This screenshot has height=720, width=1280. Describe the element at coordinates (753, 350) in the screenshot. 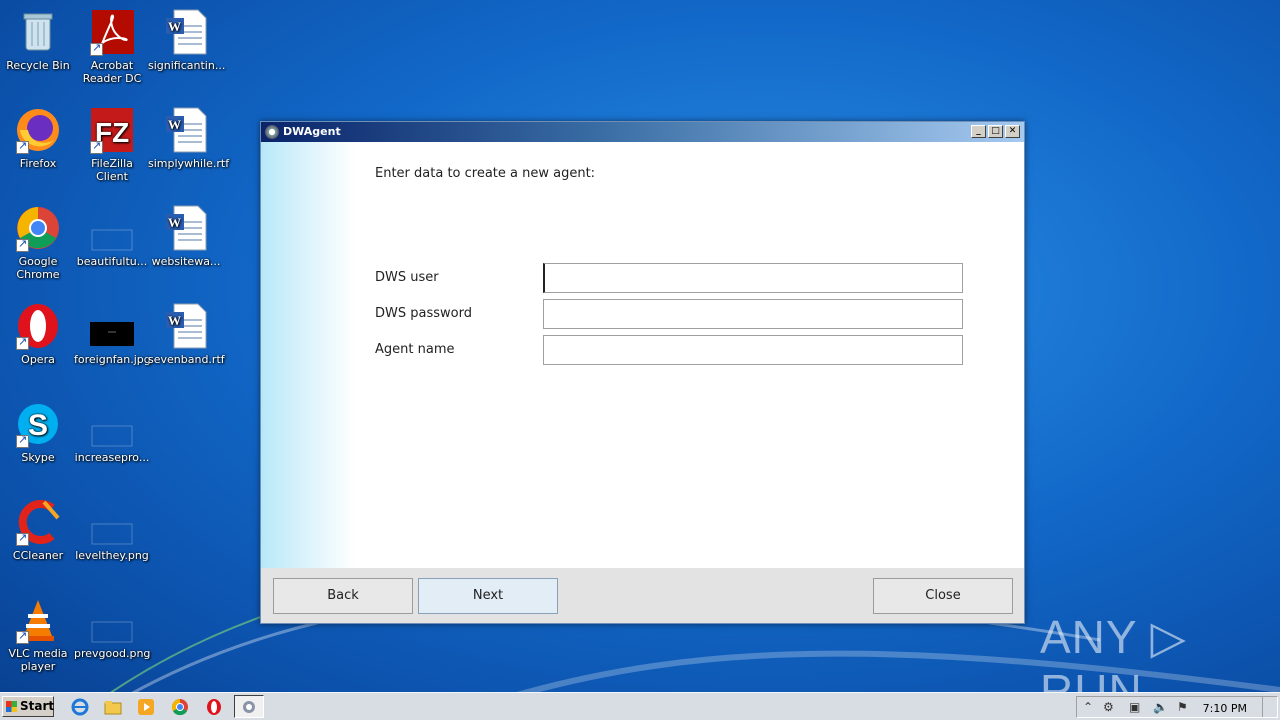

I see `agent-name-input` at that location.